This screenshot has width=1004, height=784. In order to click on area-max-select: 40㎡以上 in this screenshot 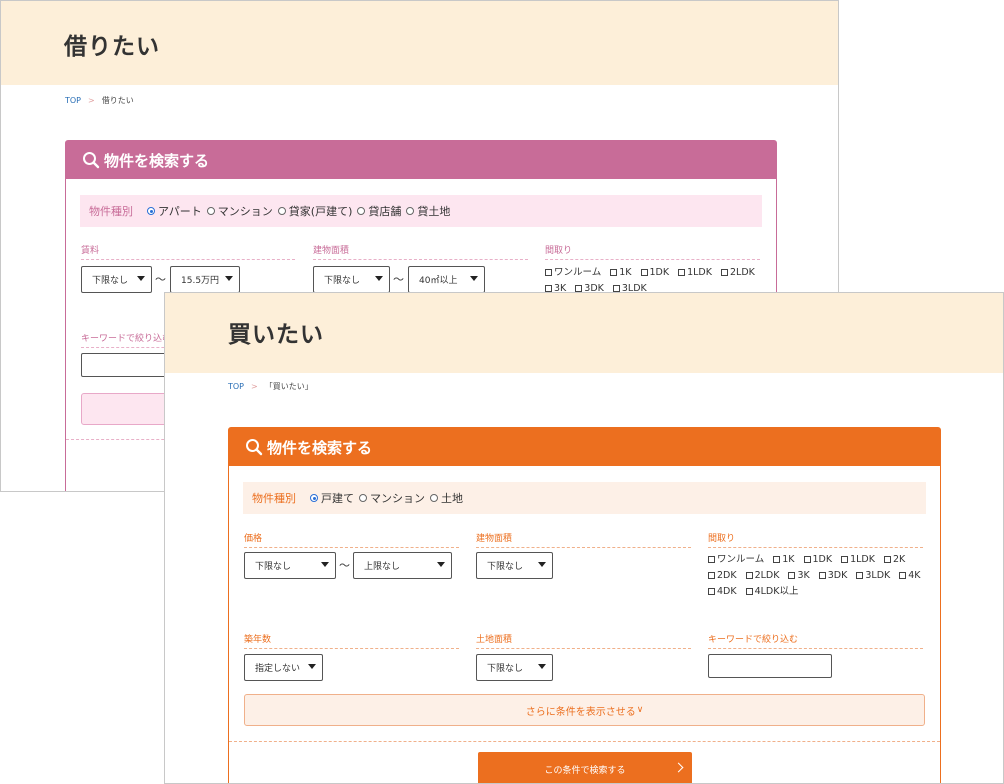, I will do `click(446, 279)`.